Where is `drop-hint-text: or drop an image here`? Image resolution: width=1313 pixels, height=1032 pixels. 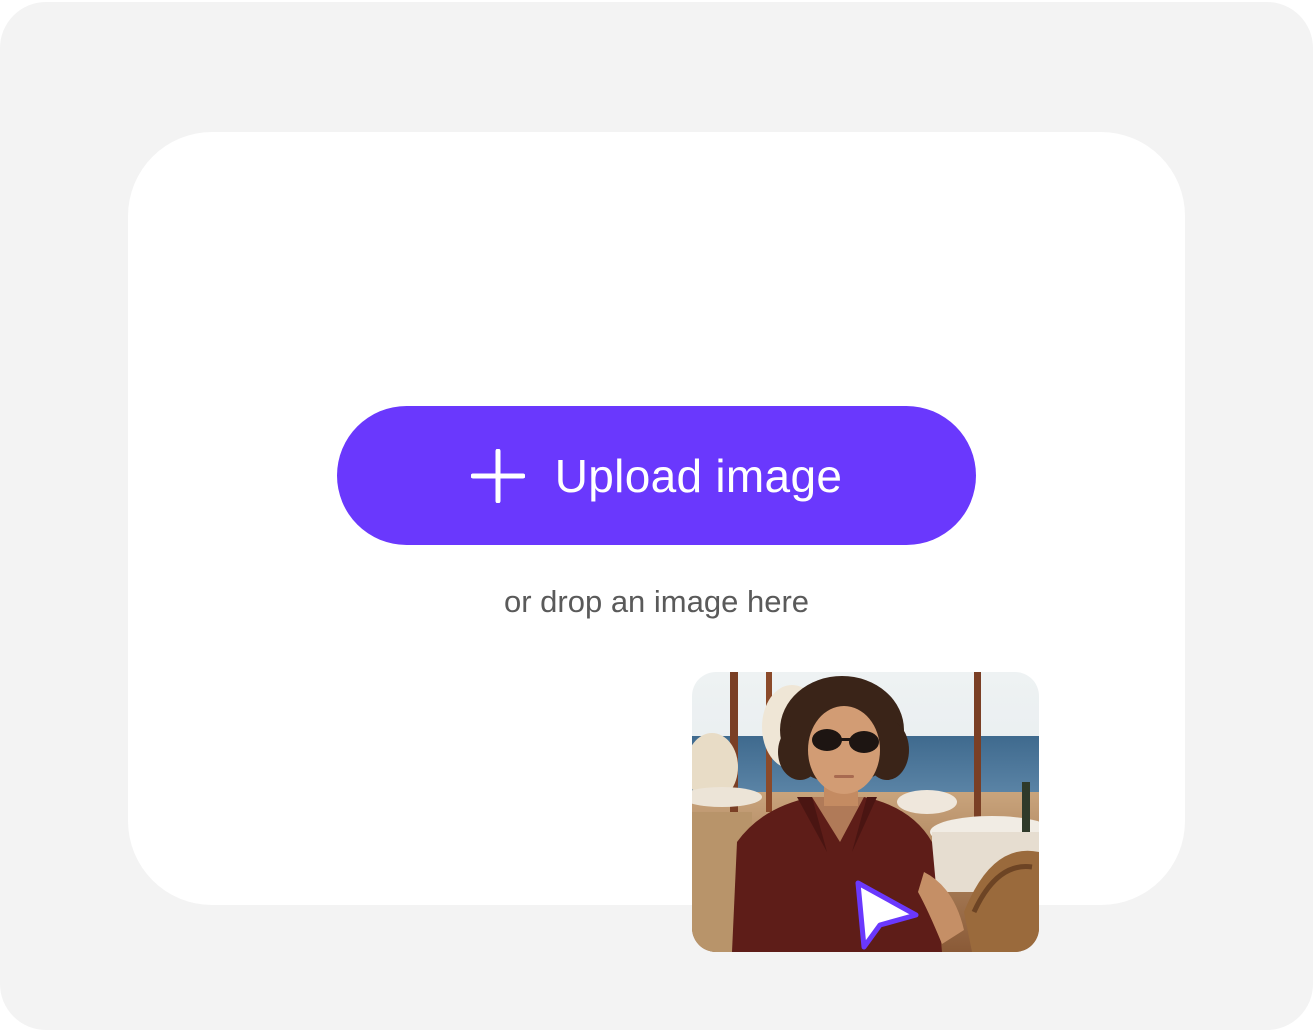 drop-hint-text: or drop an image here is located at coordinates (656, 601).